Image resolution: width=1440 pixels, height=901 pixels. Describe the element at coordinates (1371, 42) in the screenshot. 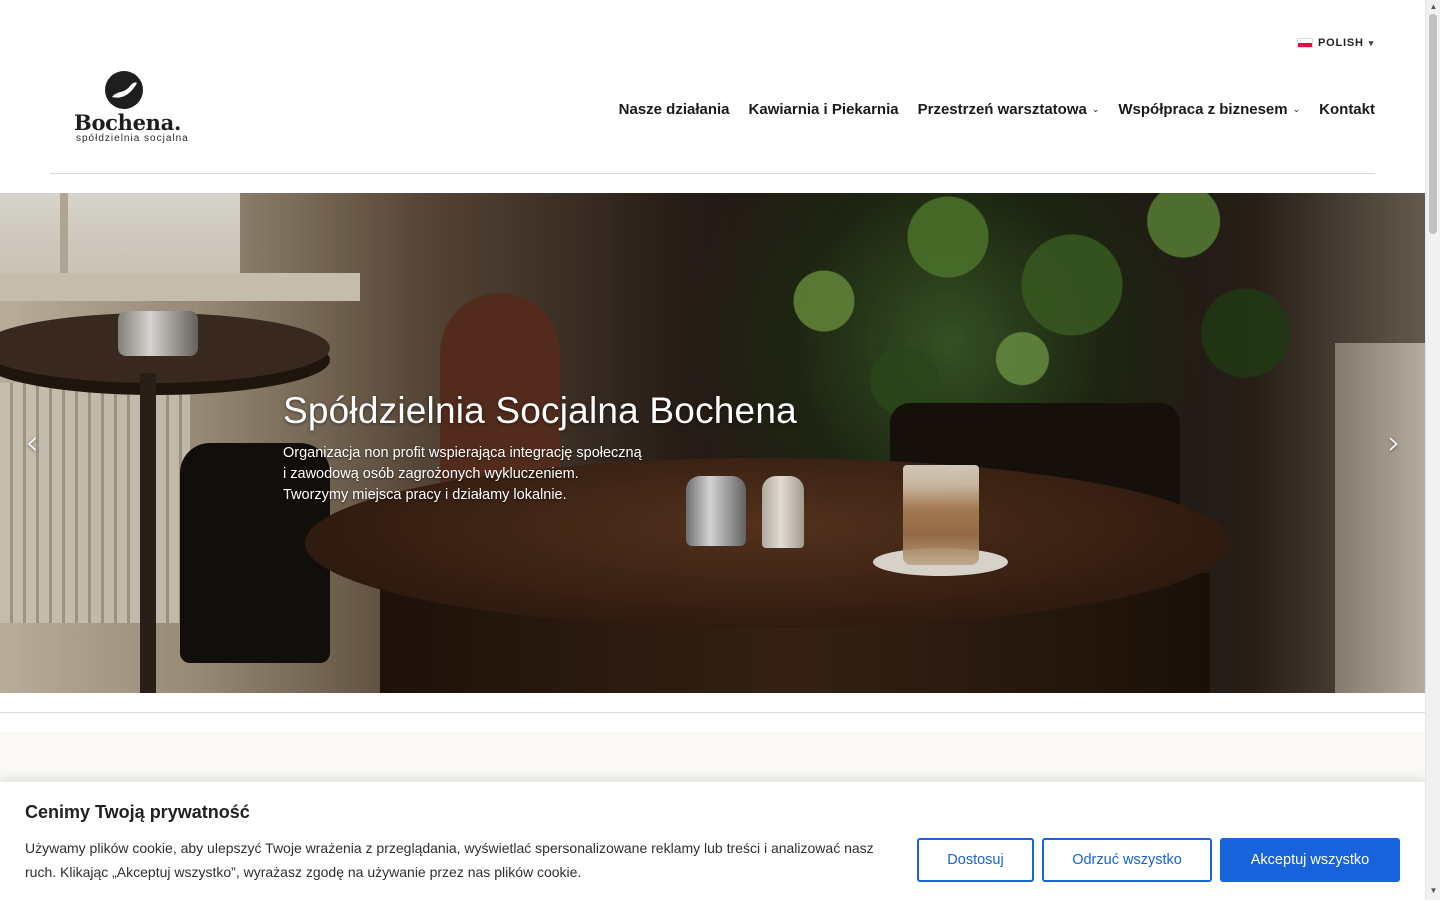

I see `caret-down-icon: ▾` at that location.